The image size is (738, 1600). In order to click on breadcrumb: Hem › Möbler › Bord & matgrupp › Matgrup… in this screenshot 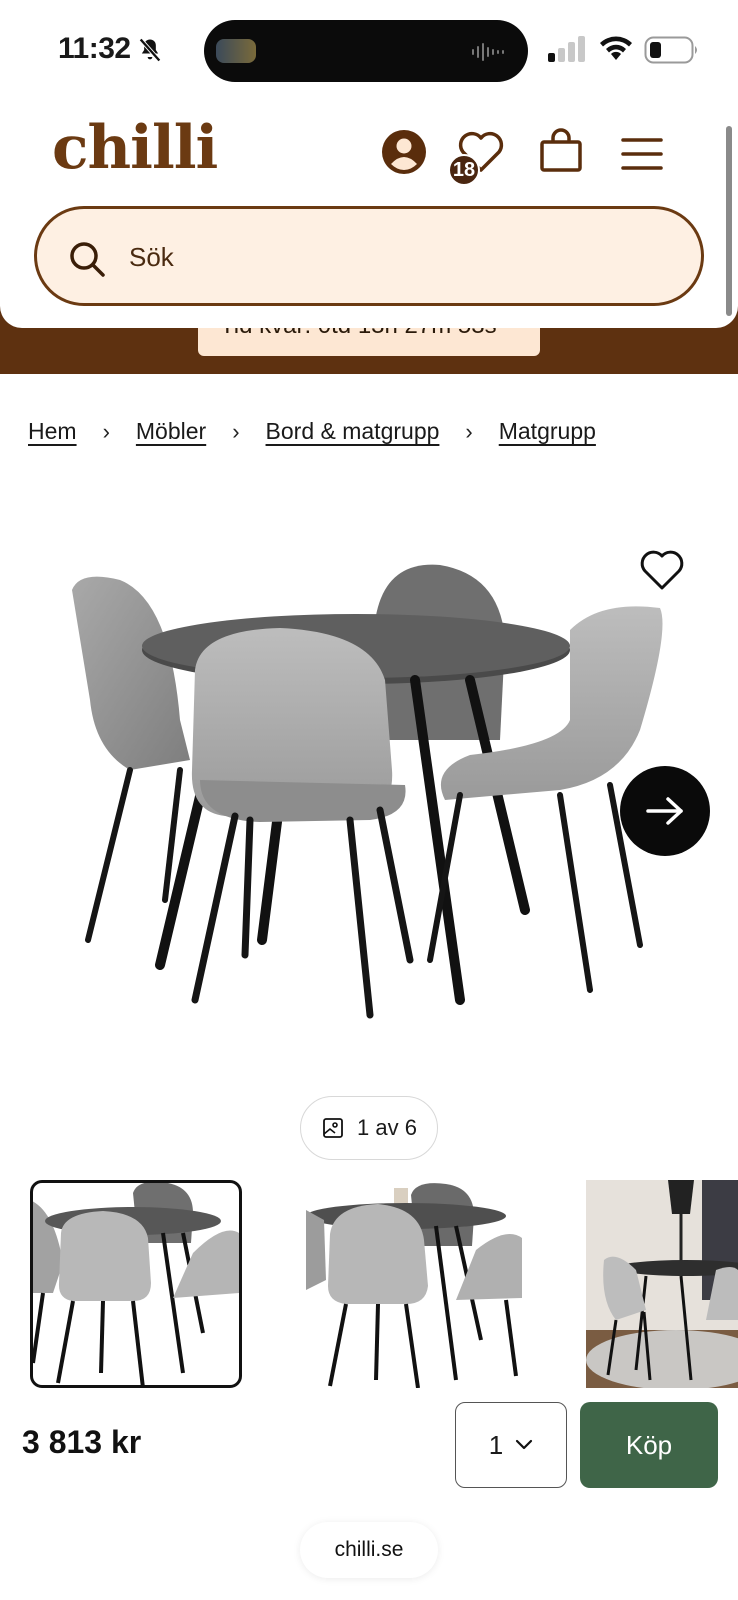, I will do `click(312, 431)`.